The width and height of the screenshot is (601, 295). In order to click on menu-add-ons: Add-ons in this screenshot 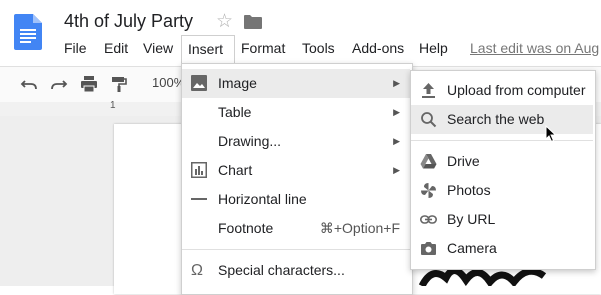, I will do `click(378, 49)`.